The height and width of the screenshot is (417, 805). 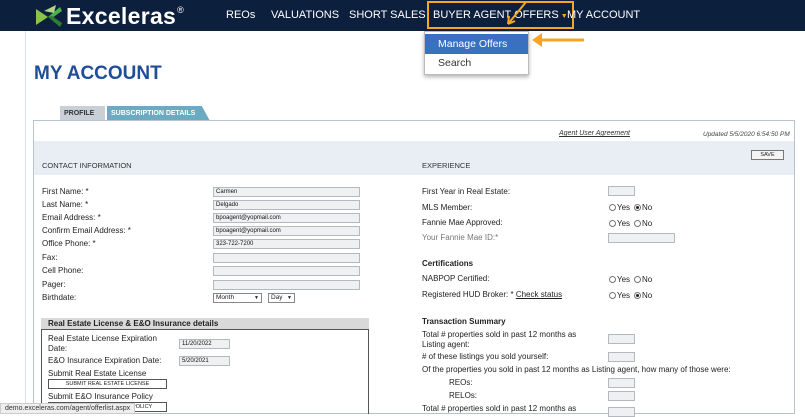 I want to click on nav-buyer-label: BUYER AGENT OFFERS, so click(x=496, y=15).